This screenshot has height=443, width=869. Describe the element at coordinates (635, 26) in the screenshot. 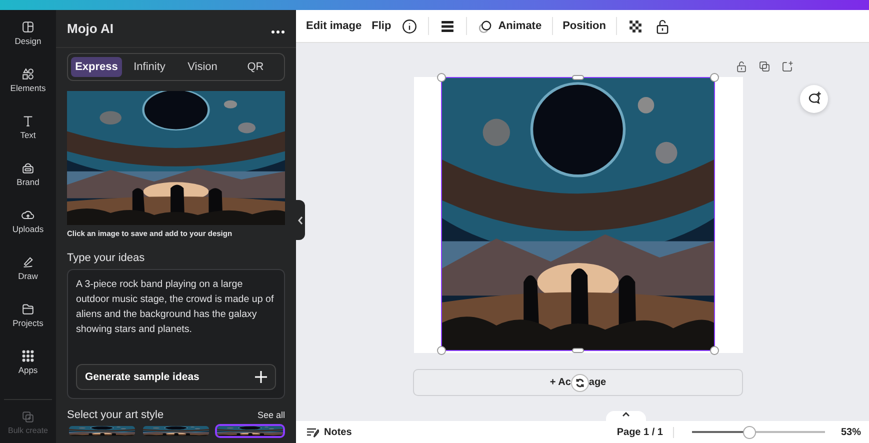

I see `checkerboard-icon` at that location.